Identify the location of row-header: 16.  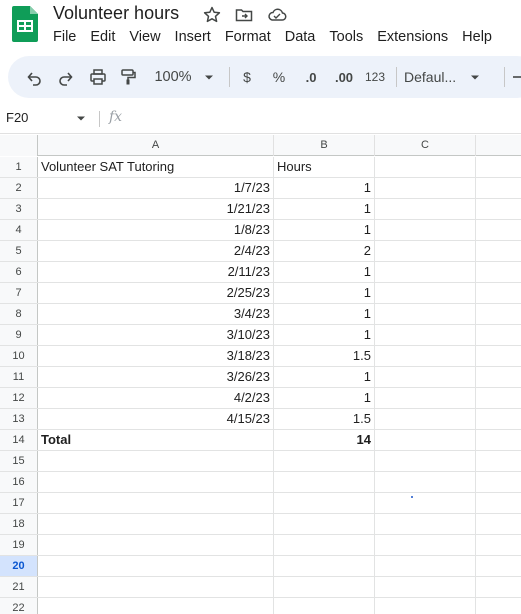
(19, 482).